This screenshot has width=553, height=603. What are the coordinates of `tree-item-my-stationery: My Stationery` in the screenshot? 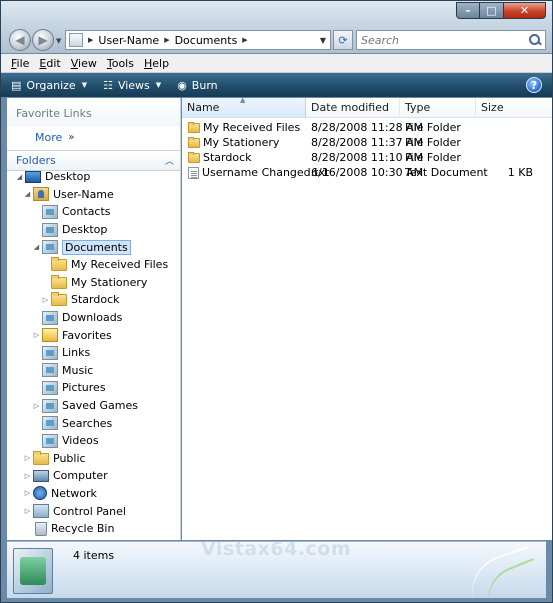 It's located at (94, 283).